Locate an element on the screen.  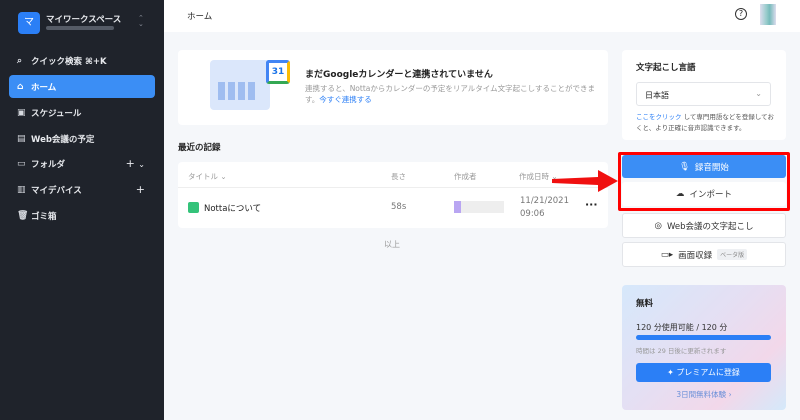
free-trial-link: 3日間無料体験 › is located at coordinates (704, 394).